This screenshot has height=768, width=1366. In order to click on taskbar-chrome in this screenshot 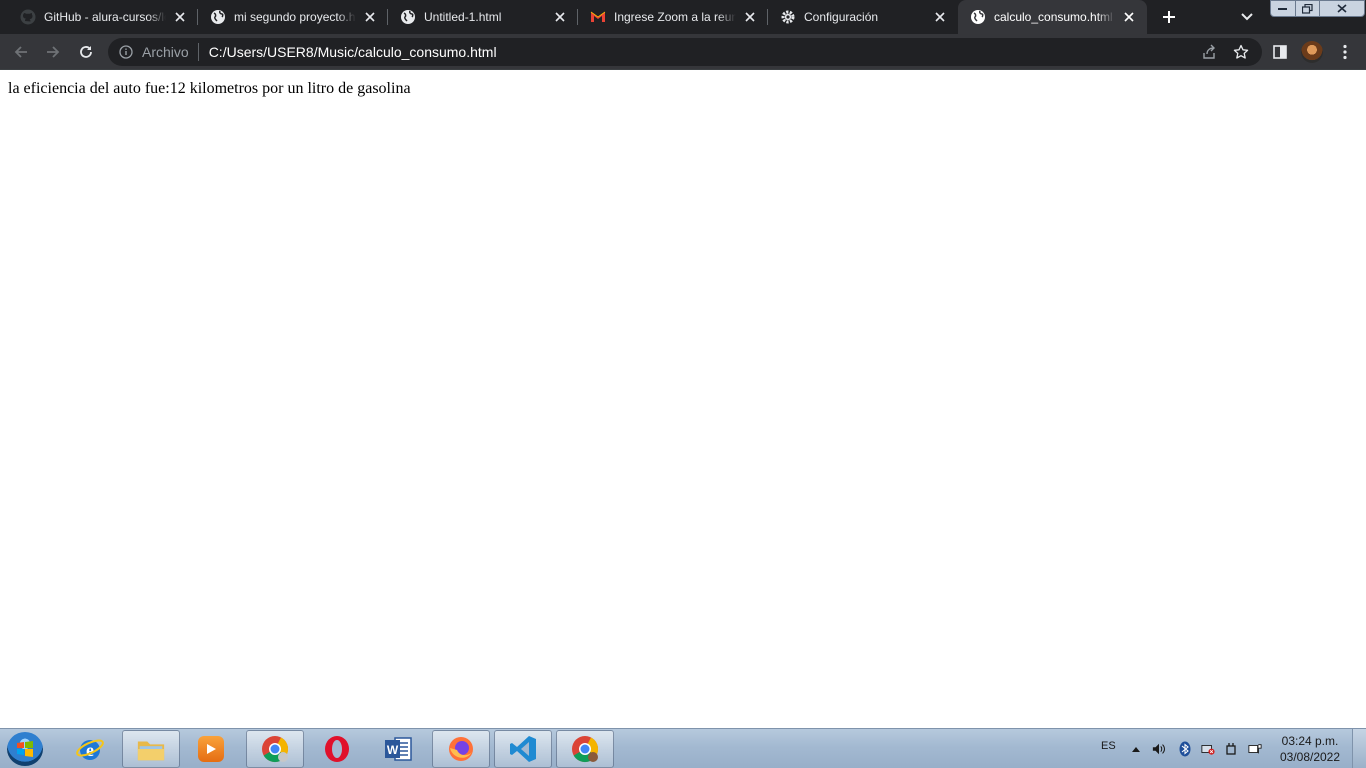, I will do `click(585, 749)`.